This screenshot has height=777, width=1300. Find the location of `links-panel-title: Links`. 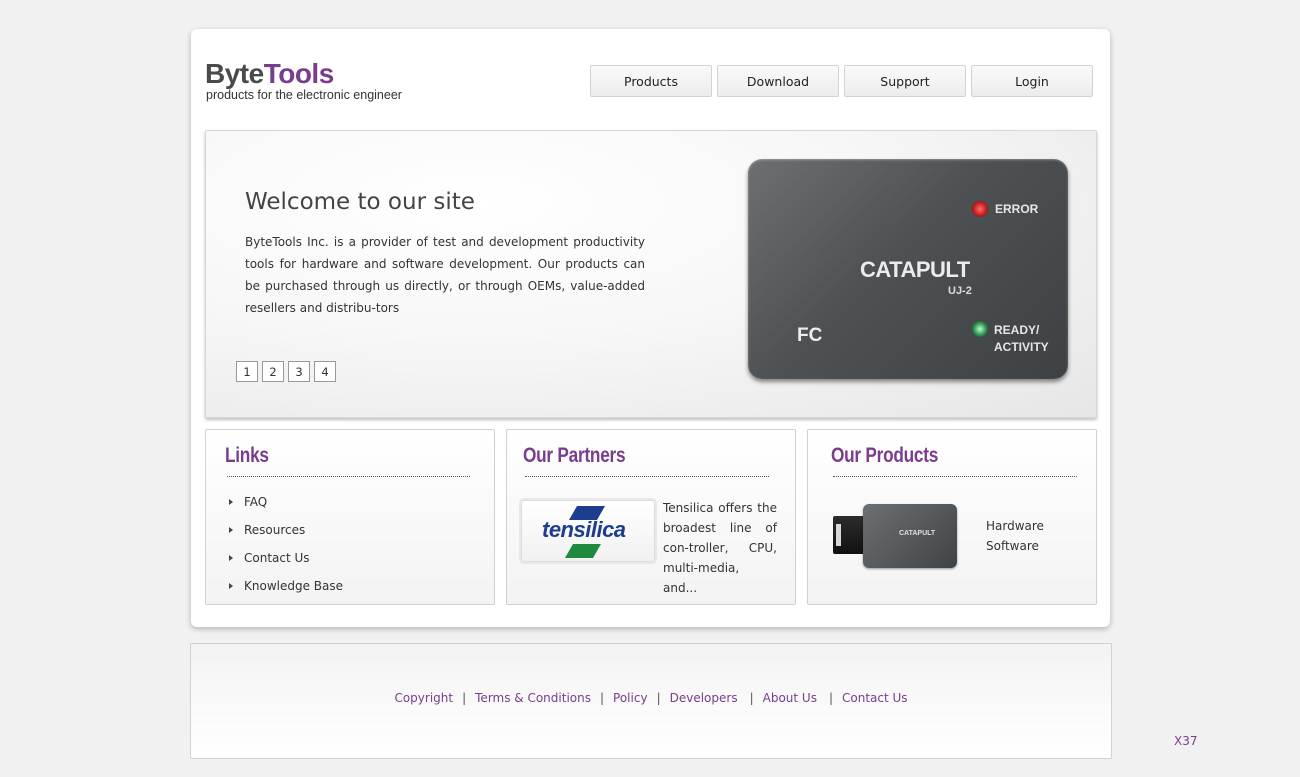

links-panel-title: Links is located at coordinates (247, 455).